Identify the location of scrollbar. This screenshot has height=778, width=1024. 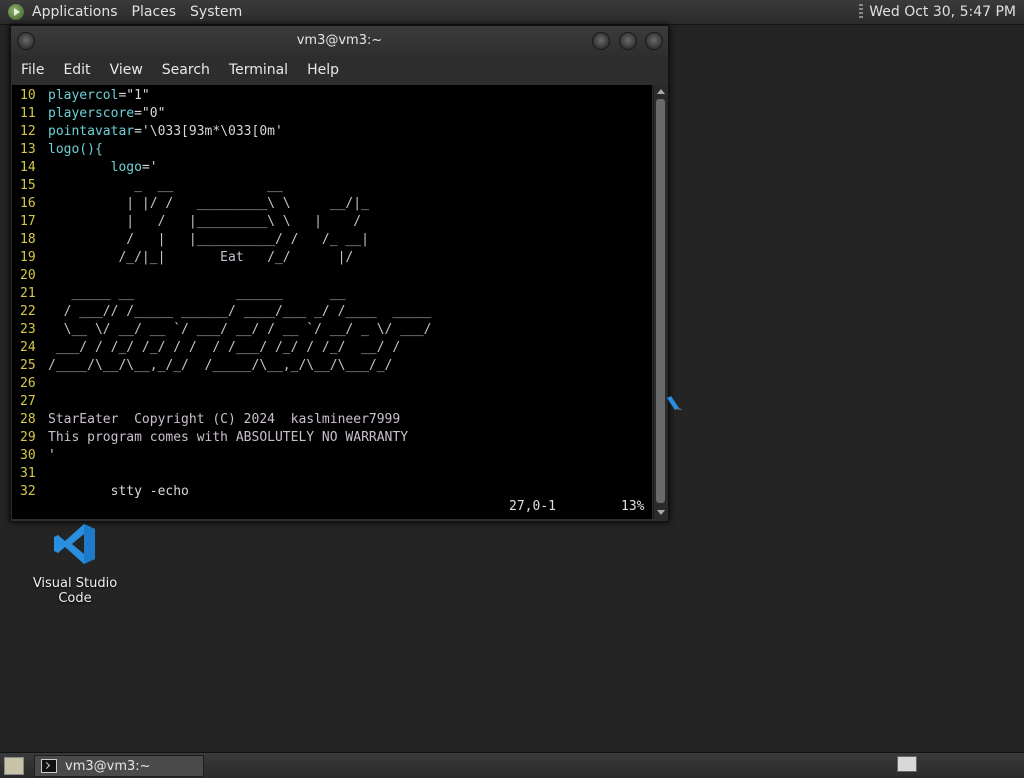
(660, 302).